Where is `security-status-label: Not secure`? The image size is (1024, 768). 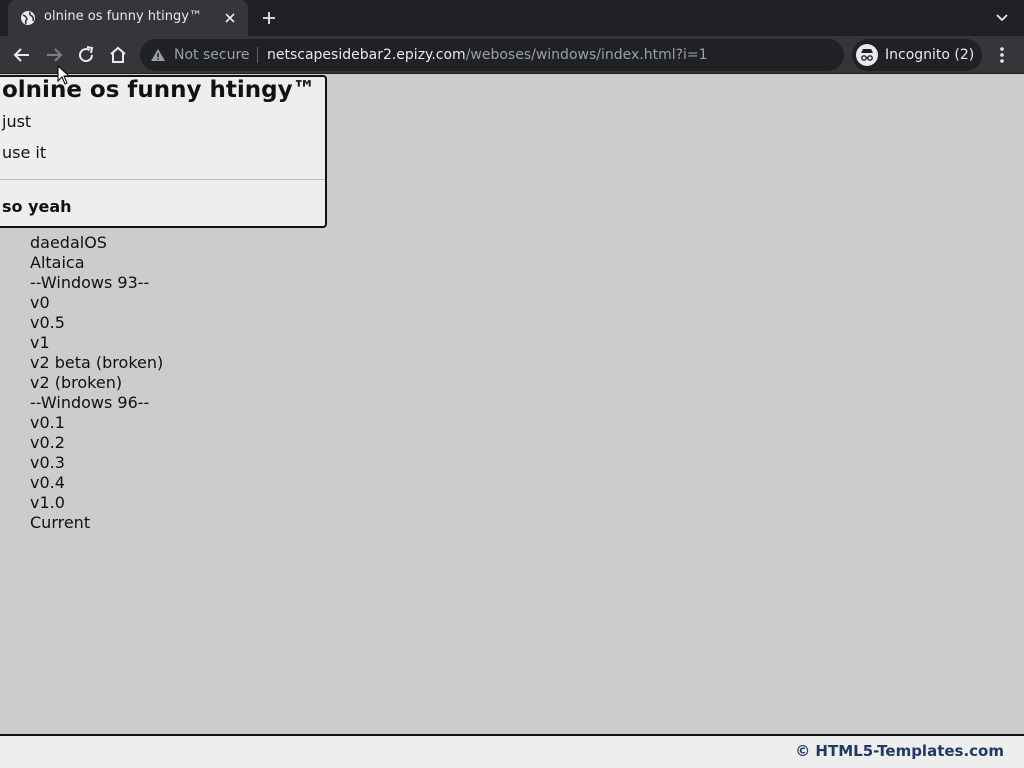 security-status-label: Not secure is located at coordinates (212, 55).